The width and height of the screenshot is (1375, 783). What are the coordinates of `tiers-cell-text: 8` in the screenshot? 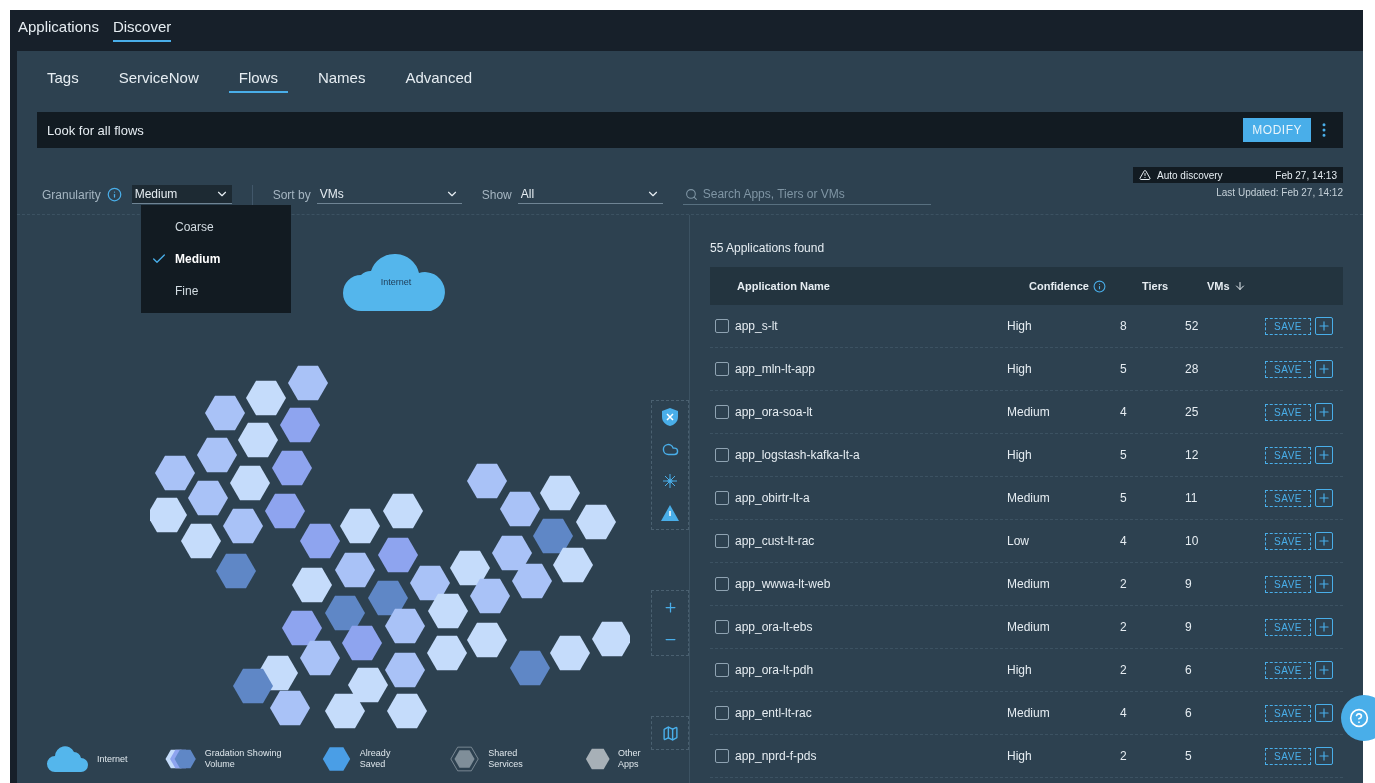 It's located at (1124, 326).